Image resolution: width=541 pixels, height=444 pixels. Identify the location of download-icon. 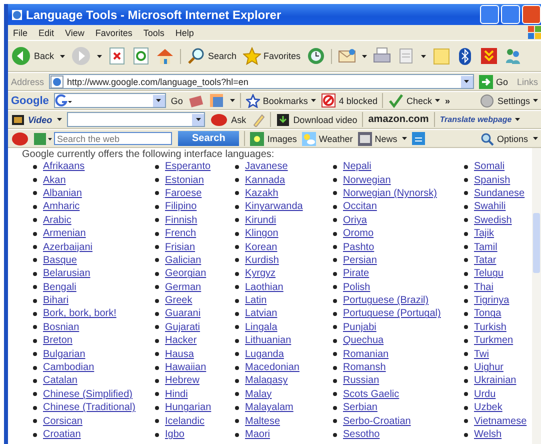
(283, 119).